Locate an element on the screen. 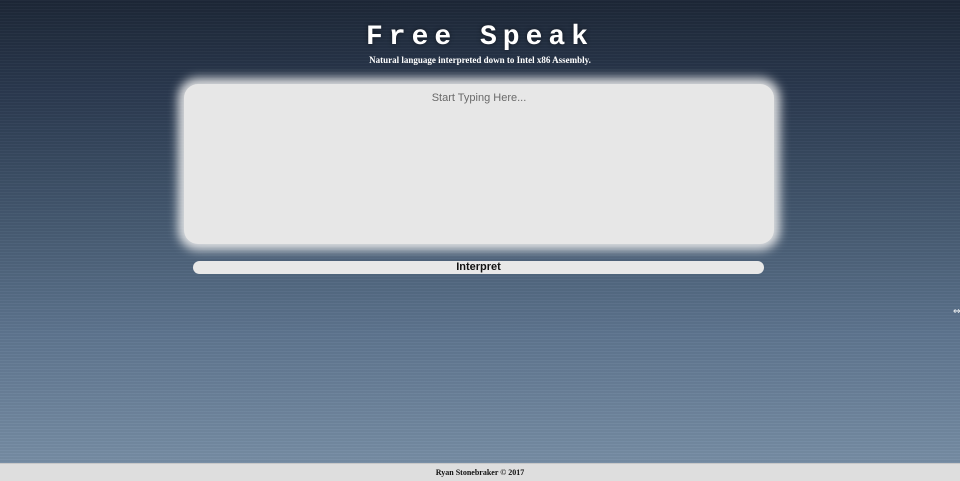 This screenshot has width=960, height=481. resize-cursor-icon: ⇔ is located at coordinates (956, 312).